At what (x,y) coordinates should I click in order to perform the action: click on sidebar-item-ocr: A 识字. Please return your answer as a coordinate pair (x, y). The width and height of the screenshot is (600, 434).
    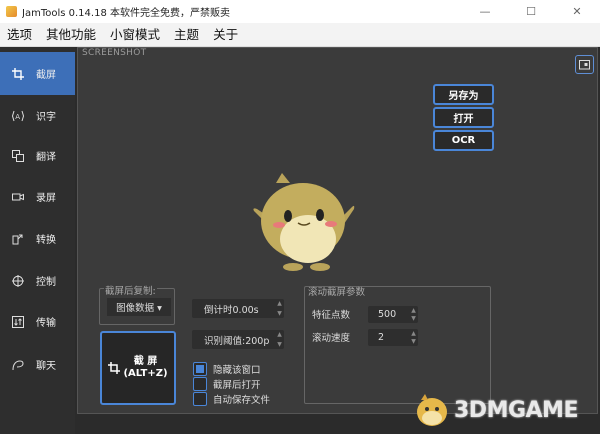
    Looking at the image, I should click on (37, 115).